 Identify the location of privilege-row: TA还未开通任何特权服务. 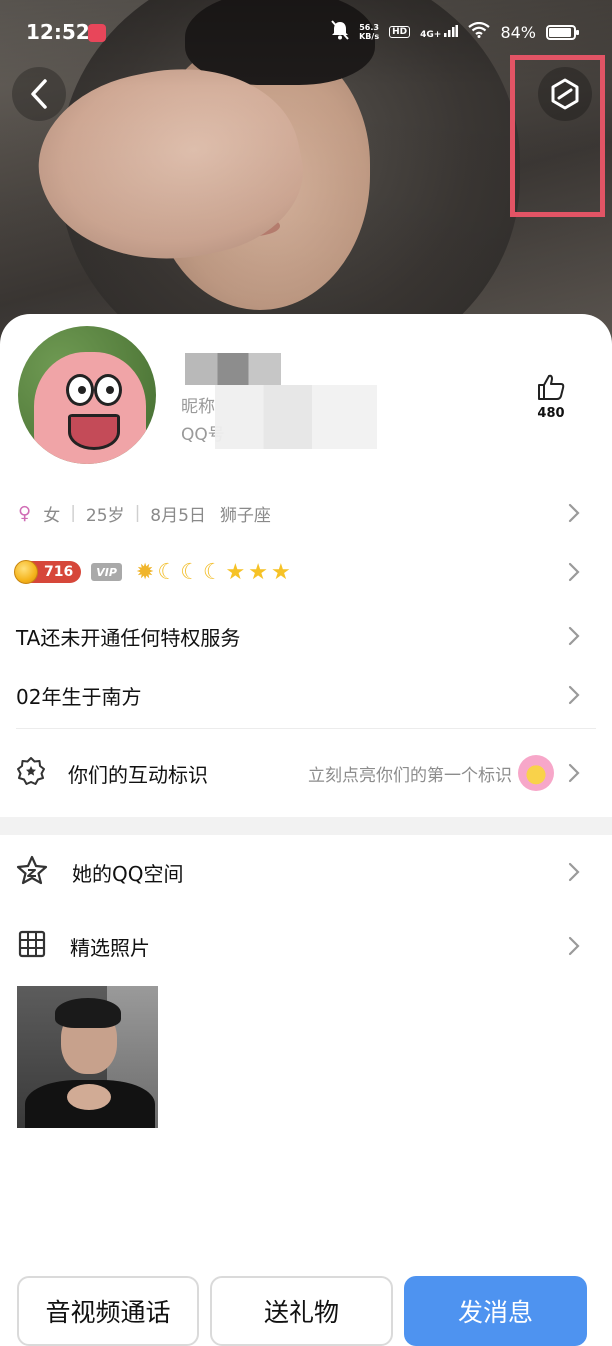
(306, 636).